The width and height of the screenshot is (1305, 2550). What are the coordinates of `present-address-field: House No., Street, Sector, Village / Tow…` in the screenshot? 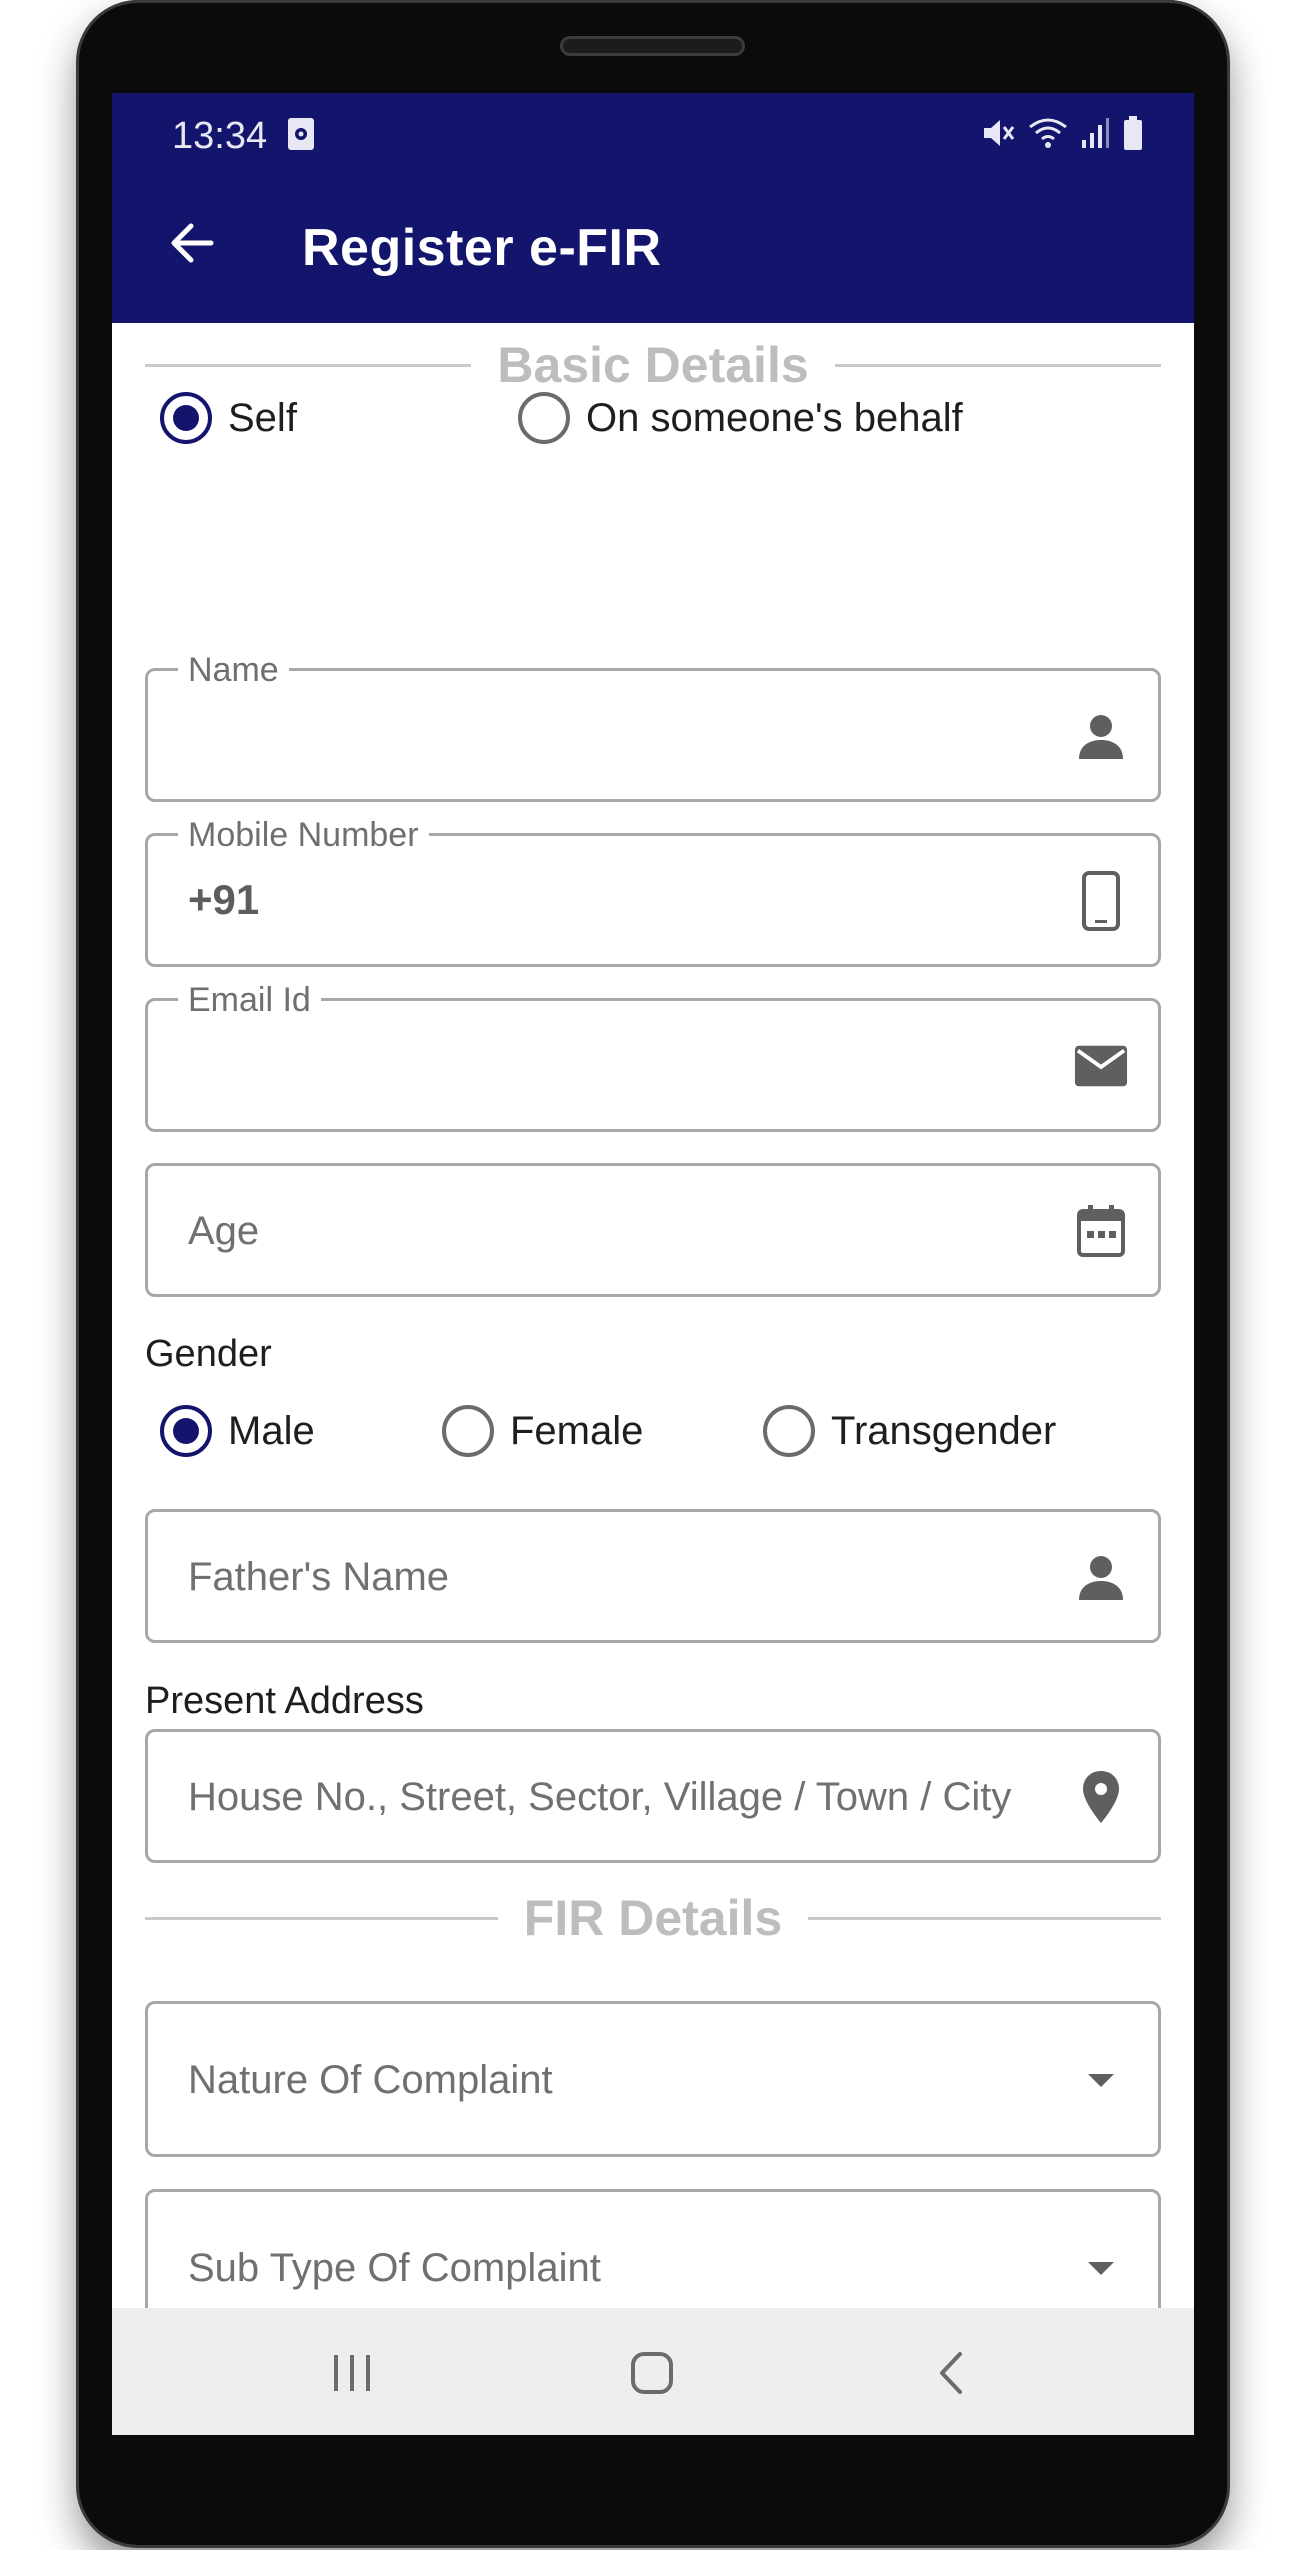 It's located at (653, 1796).